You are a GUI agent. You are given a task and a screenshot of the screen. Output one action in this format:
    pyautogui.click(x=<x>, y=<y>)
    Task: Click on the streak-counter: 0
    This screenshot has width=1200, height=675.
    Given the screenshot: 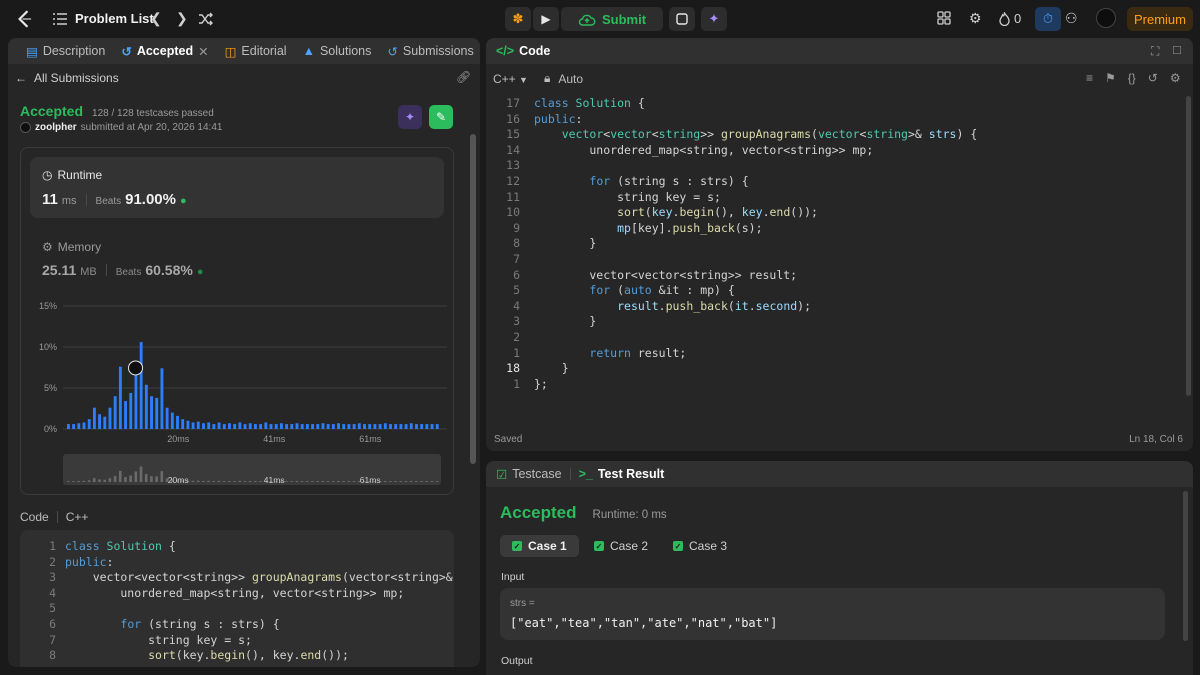 What is the action you would take?
    pyautogui.click(x=1010, y=18)
    